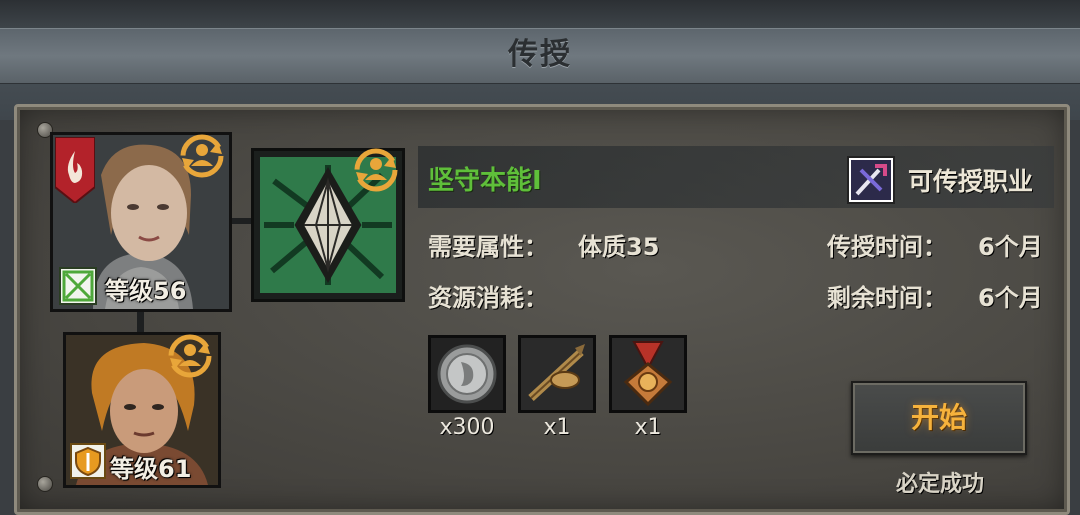 Image resolution: width=1080 pixels, height=515 pixels. I want to click on resource-slot-scroll, so click(557, 374).